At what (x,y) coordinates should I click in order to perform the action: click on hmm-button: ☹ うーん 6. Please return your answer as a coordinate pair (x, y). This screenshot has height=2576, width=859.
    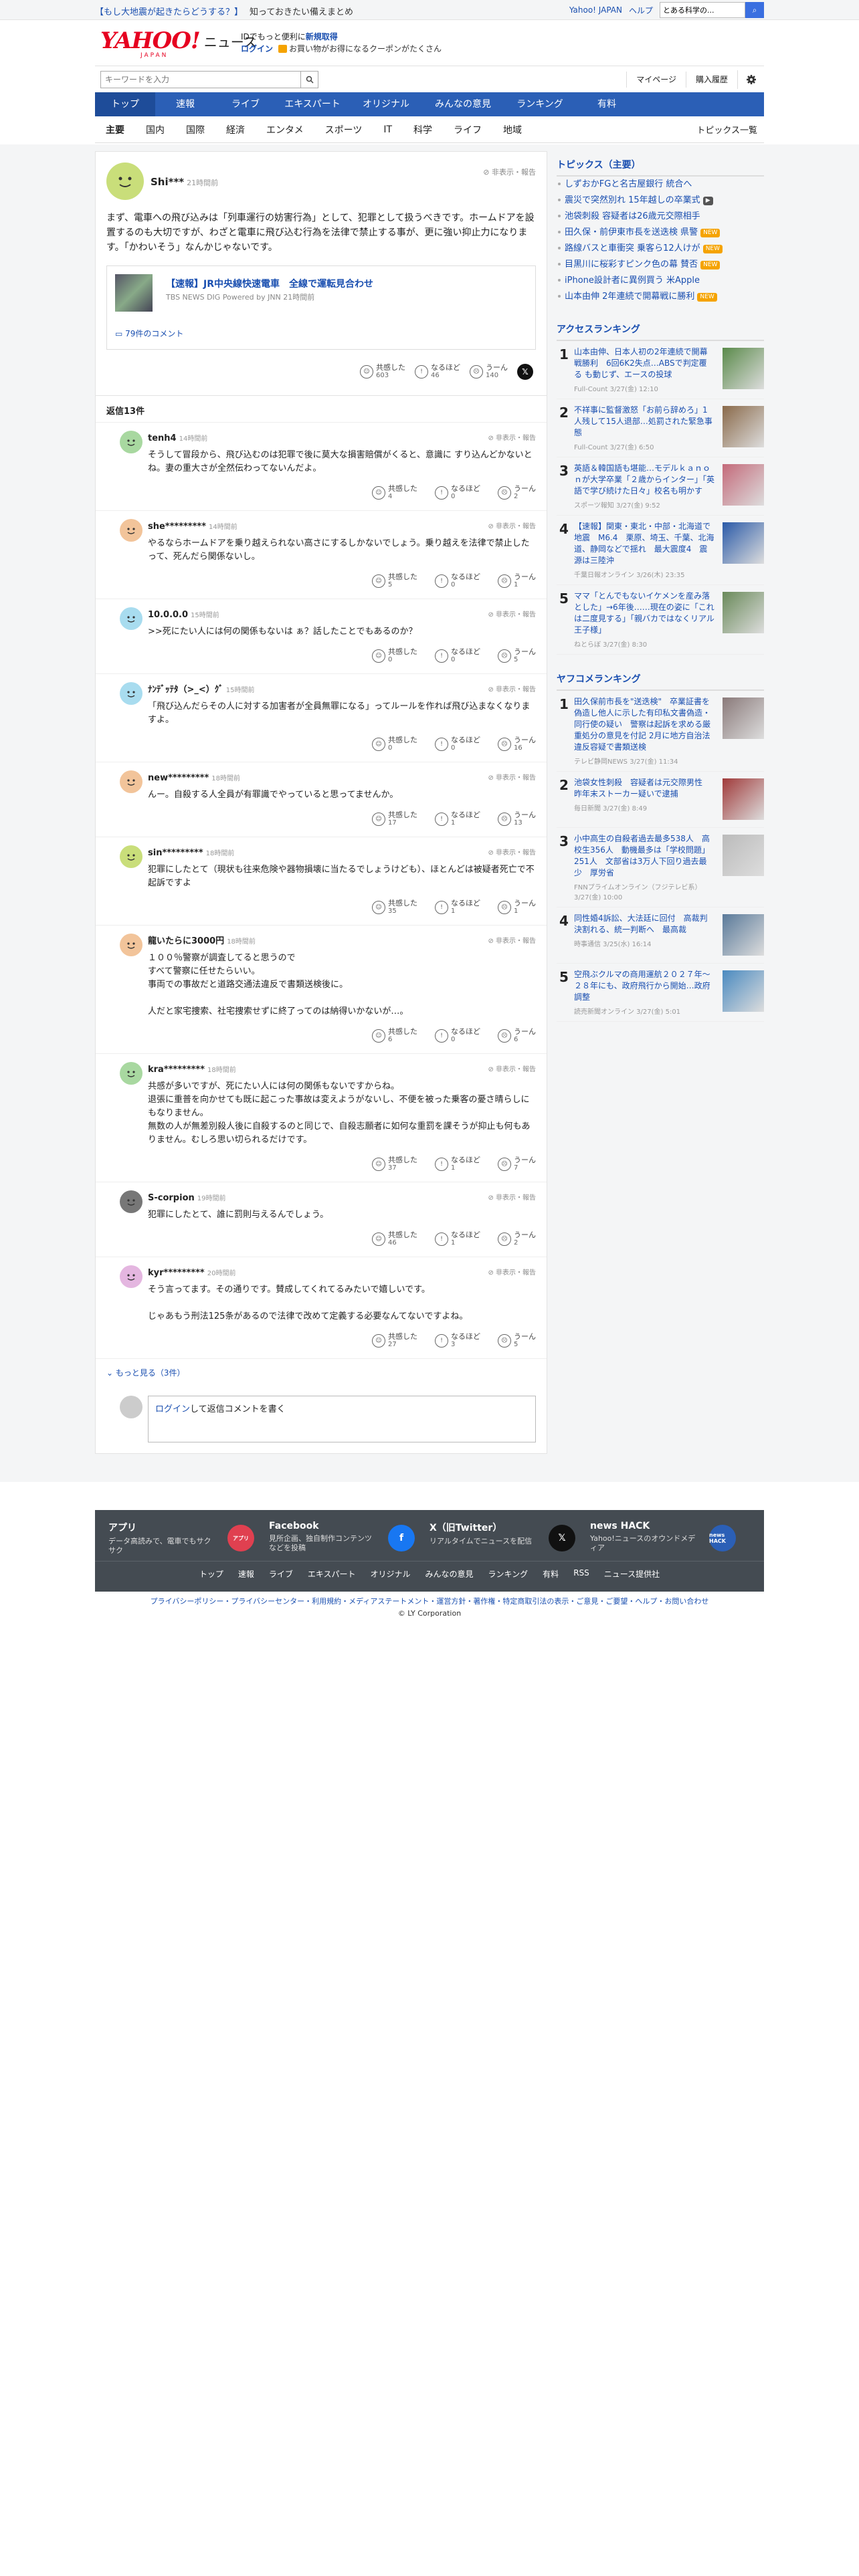
    Looking at the image, I should click on (517, 1036).